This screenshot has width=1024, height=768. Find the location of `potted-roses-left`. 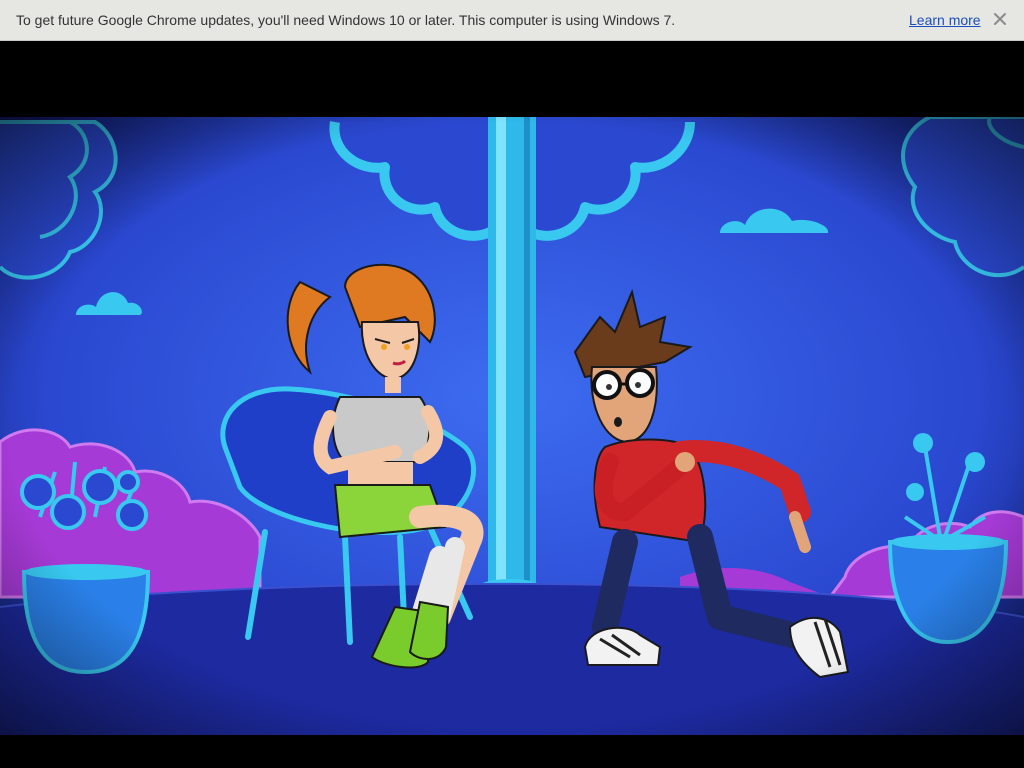

potted-roses-left is located at coordinates (85, 568).